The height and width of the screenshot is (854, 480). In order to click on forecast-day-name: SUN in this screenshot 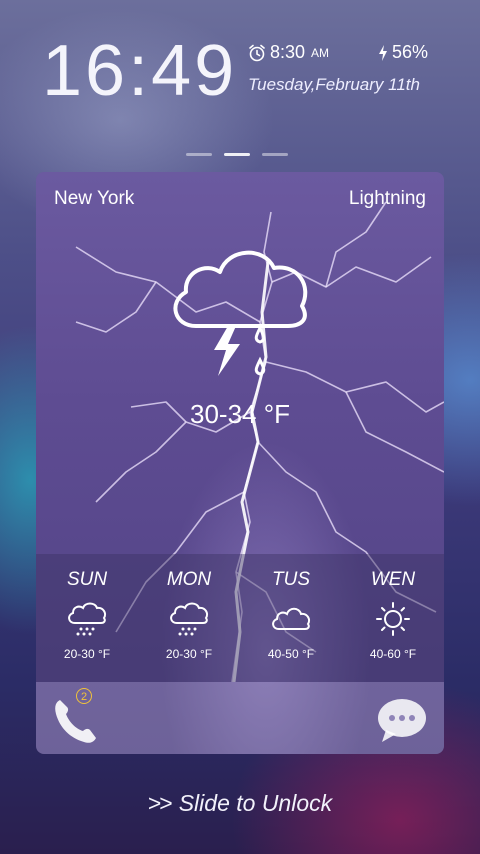, I will do `click(87, 579)`.